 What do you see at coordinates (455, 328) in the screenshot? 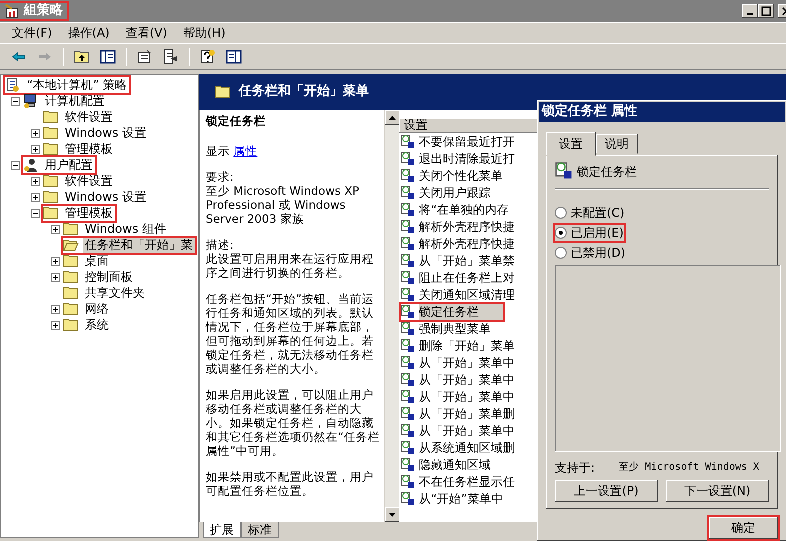
I see `setting-item: 强制典型菜单` at bounding box center [455, 328].